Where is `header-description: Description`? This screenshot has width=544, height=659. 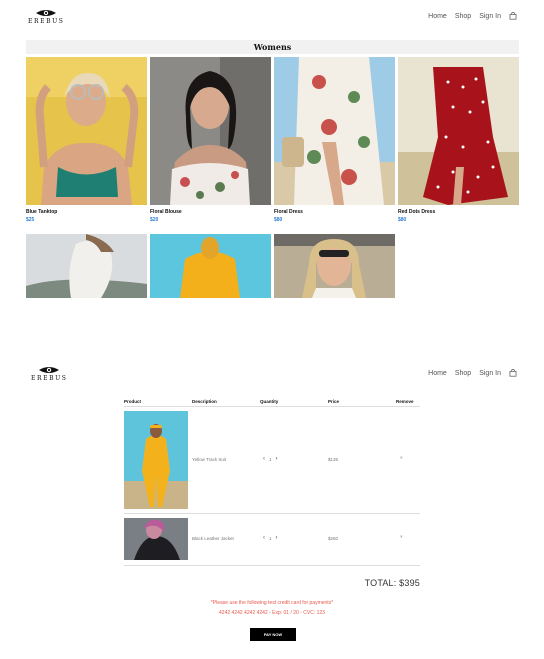
header-description: Description is located at coordinates (204, 401).